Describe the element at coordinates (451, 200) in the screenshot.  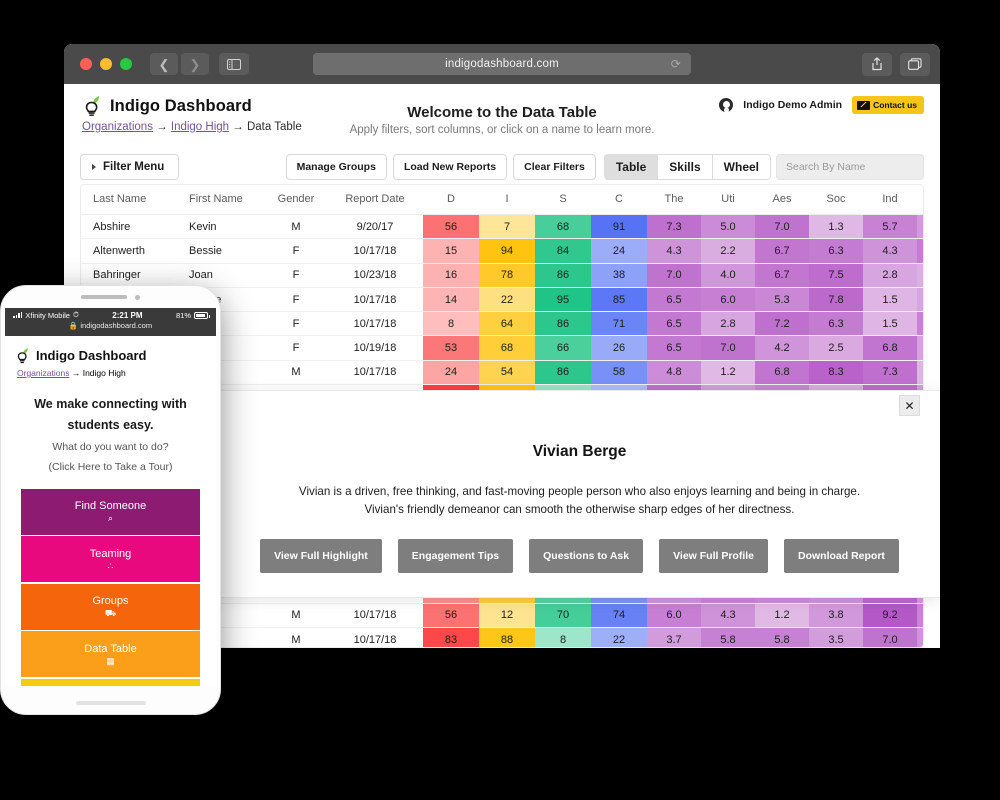
I see `col-d: D` at that location.